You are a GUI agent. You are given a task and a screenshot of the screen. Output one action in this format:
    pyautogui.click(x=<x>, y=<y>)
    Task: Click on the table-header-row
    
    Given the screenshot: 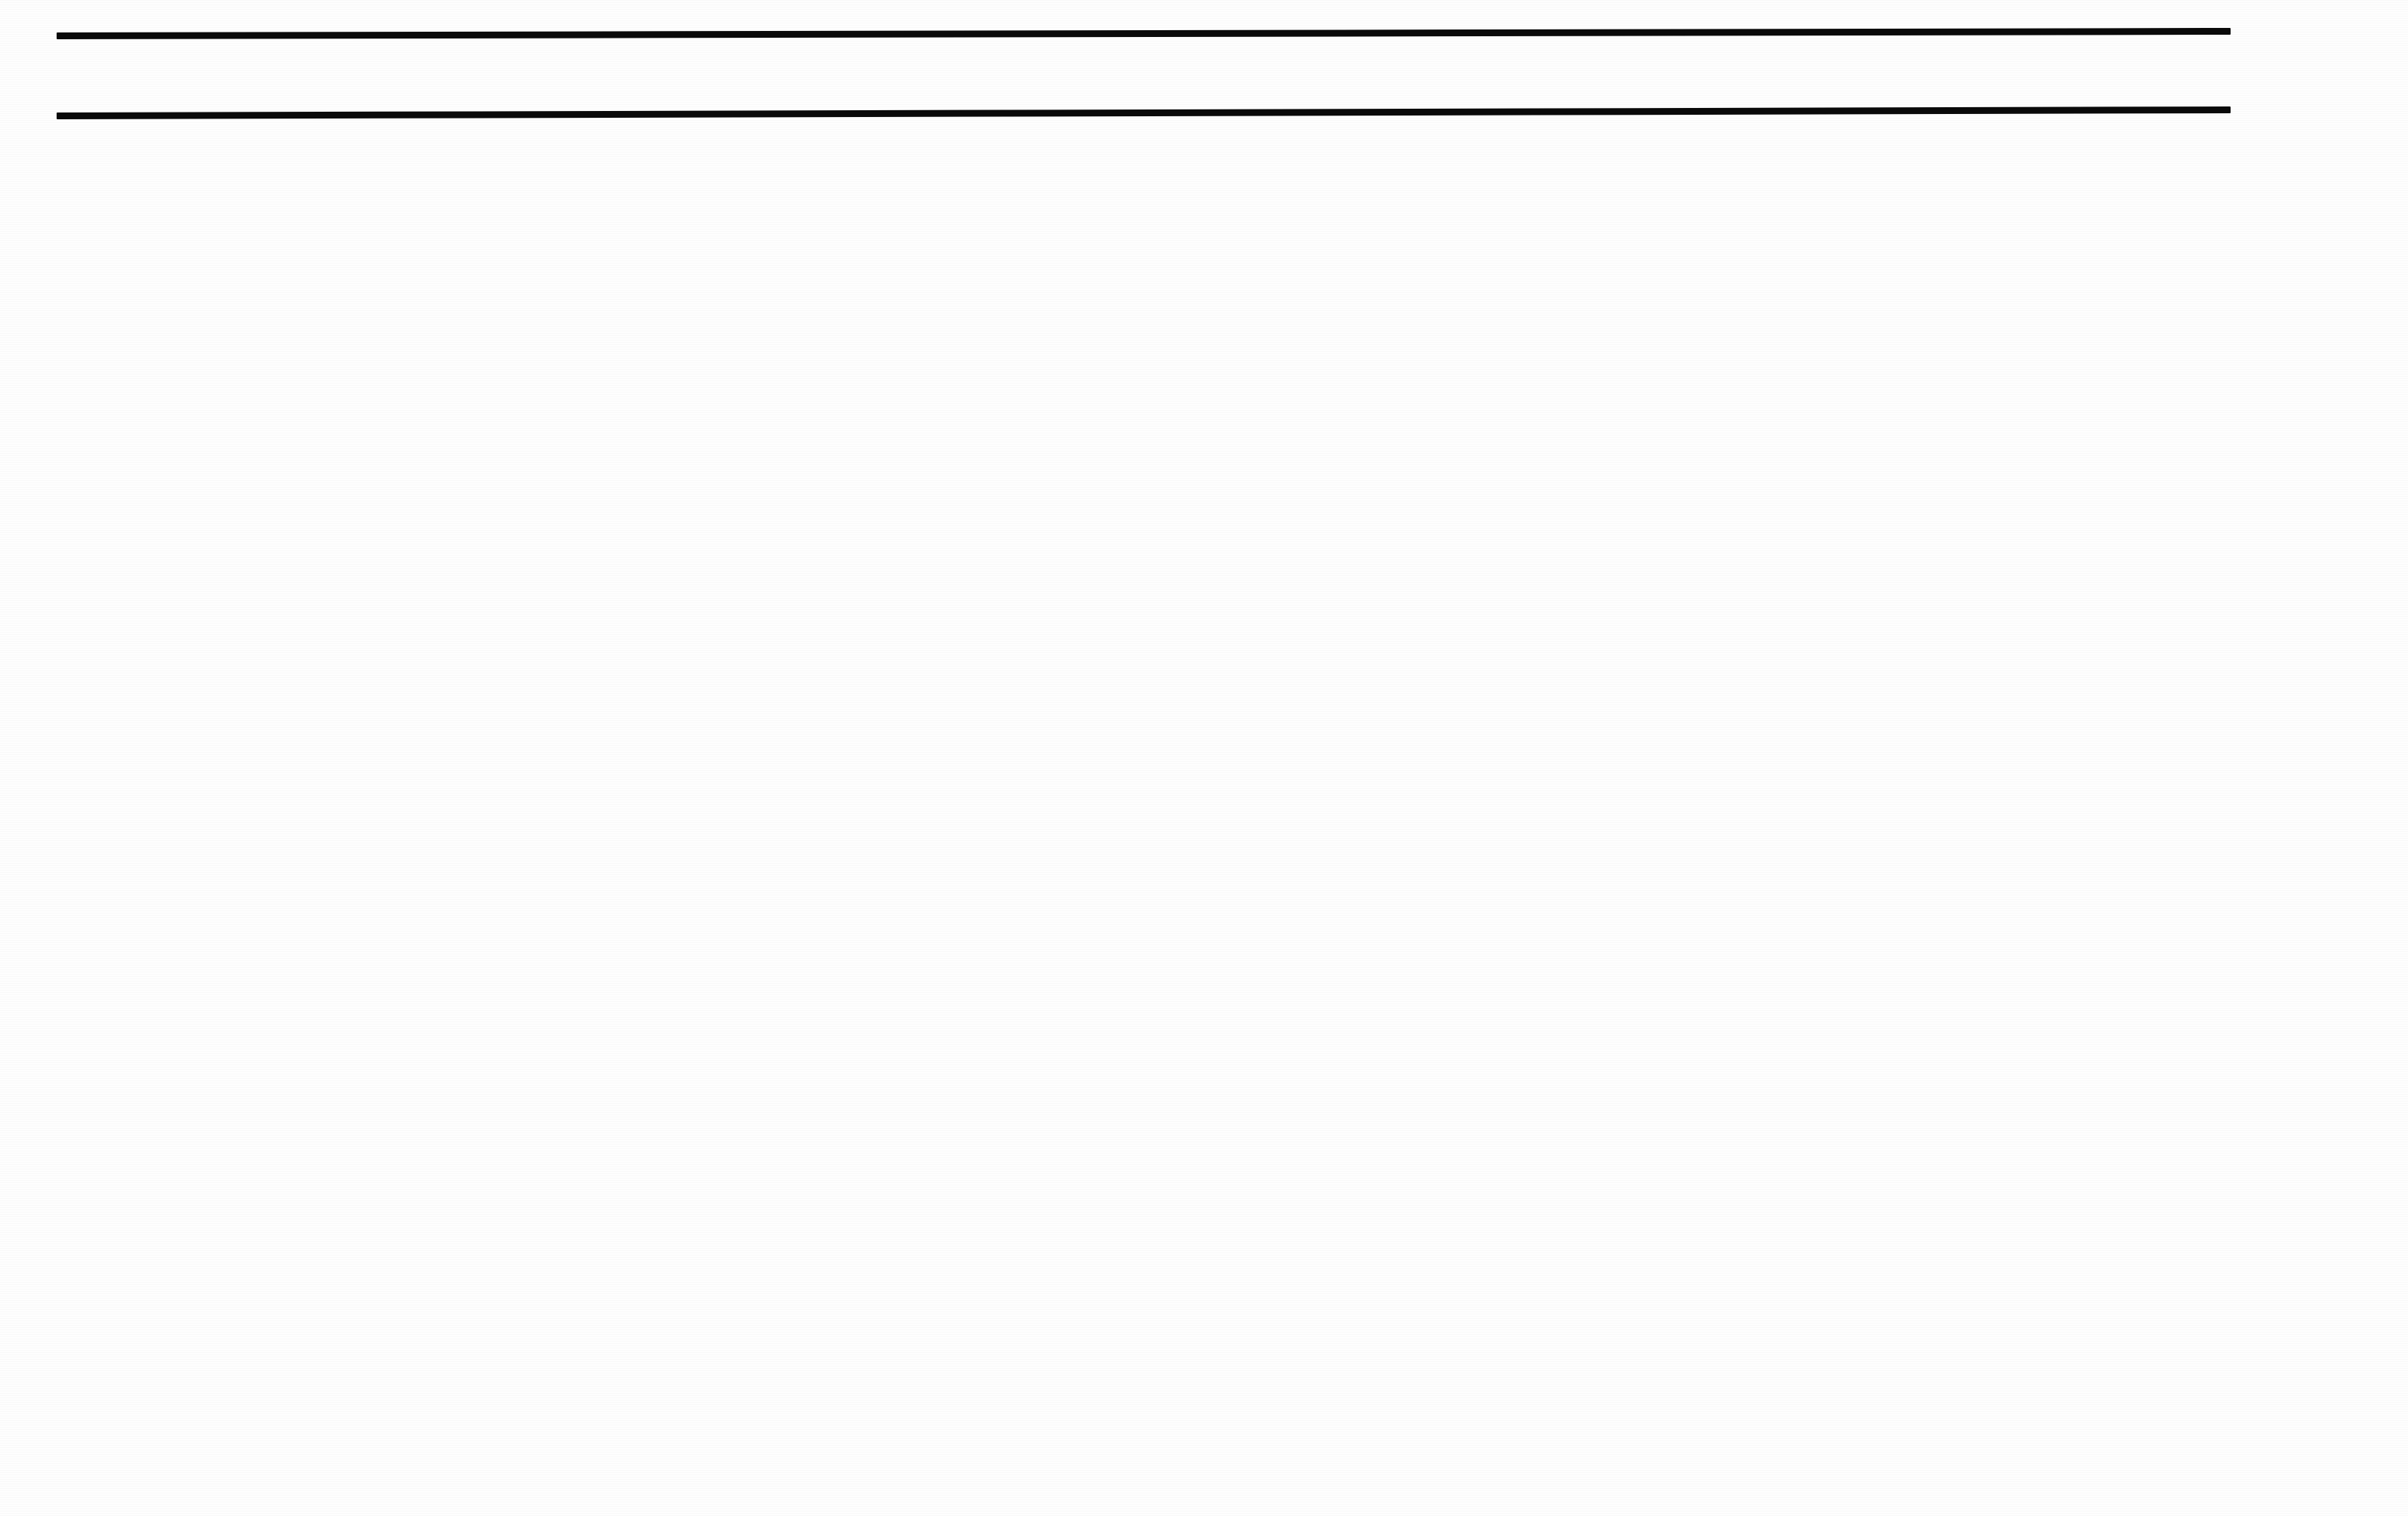 What is the action you would take?
    pyautogui.click(x=1144, y=73)
    